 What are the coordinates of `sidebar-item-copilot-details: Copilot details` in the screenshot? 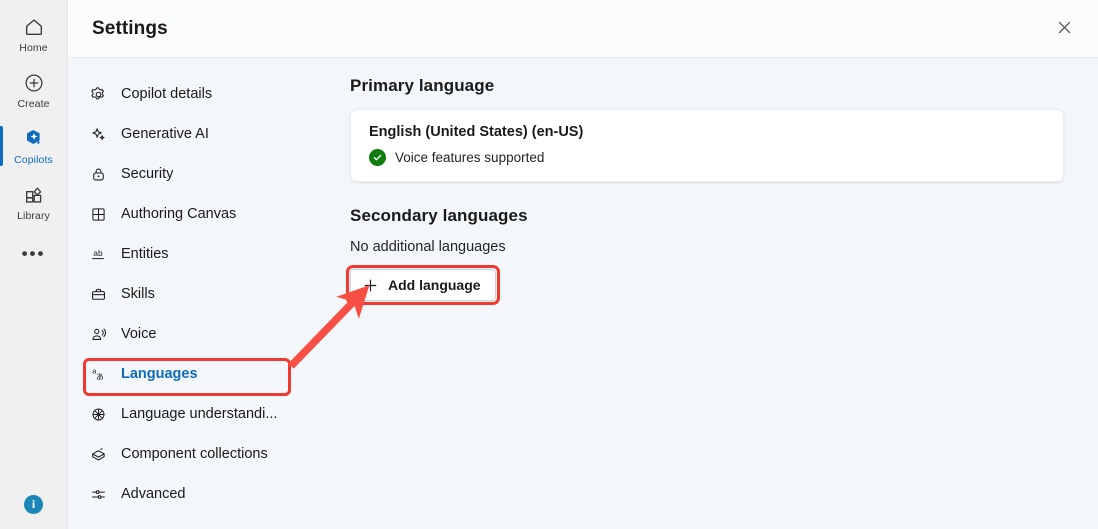 It's located at (206, 94).